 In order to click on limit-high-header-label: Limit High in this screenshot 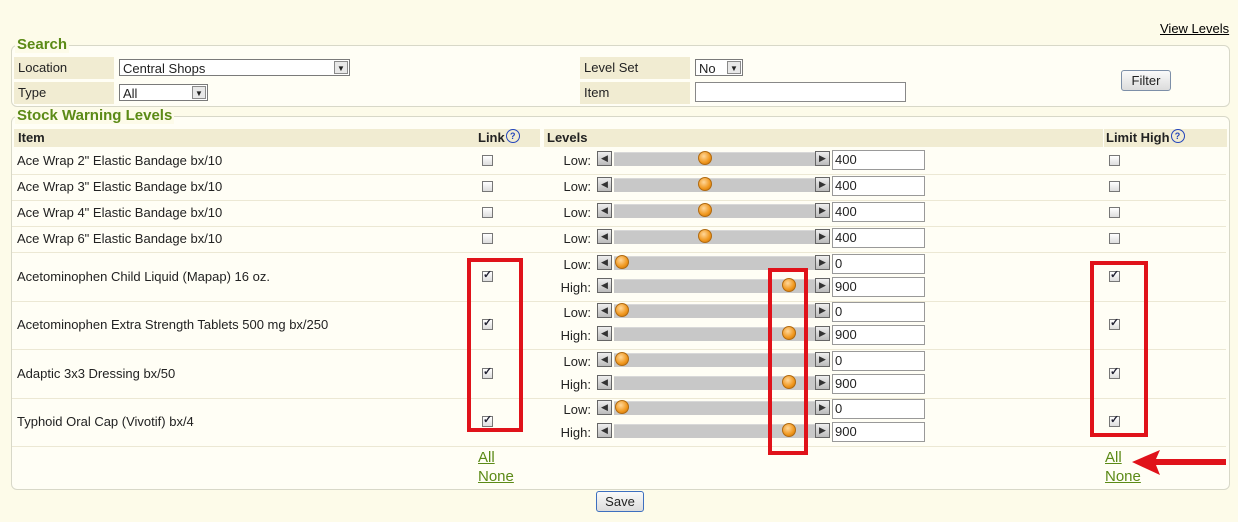, I will do `click(1138, 137)`.